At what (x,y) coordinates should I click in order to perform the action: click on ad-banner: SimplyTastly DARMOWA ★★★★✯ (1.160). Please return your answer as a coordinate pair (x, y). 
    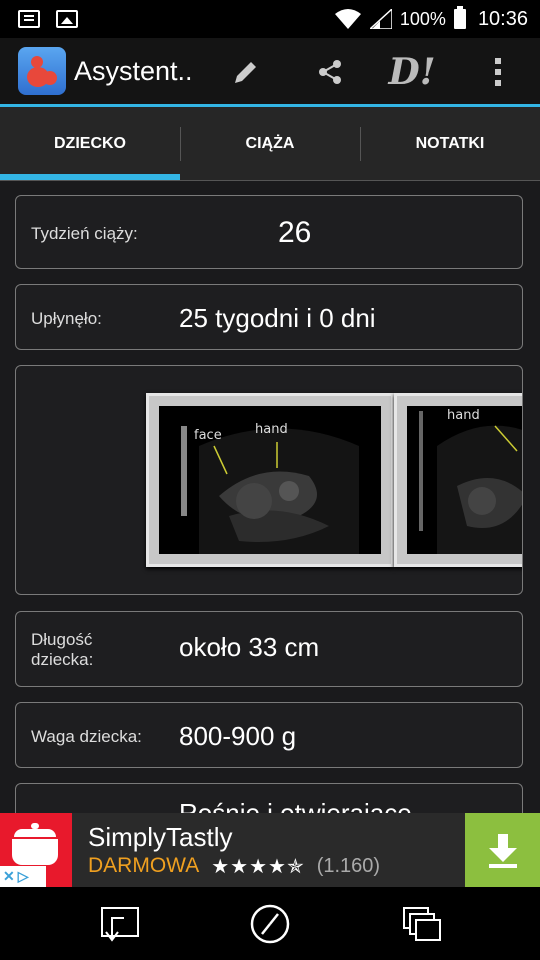
    Looking at the image, I should click on (270, 850).